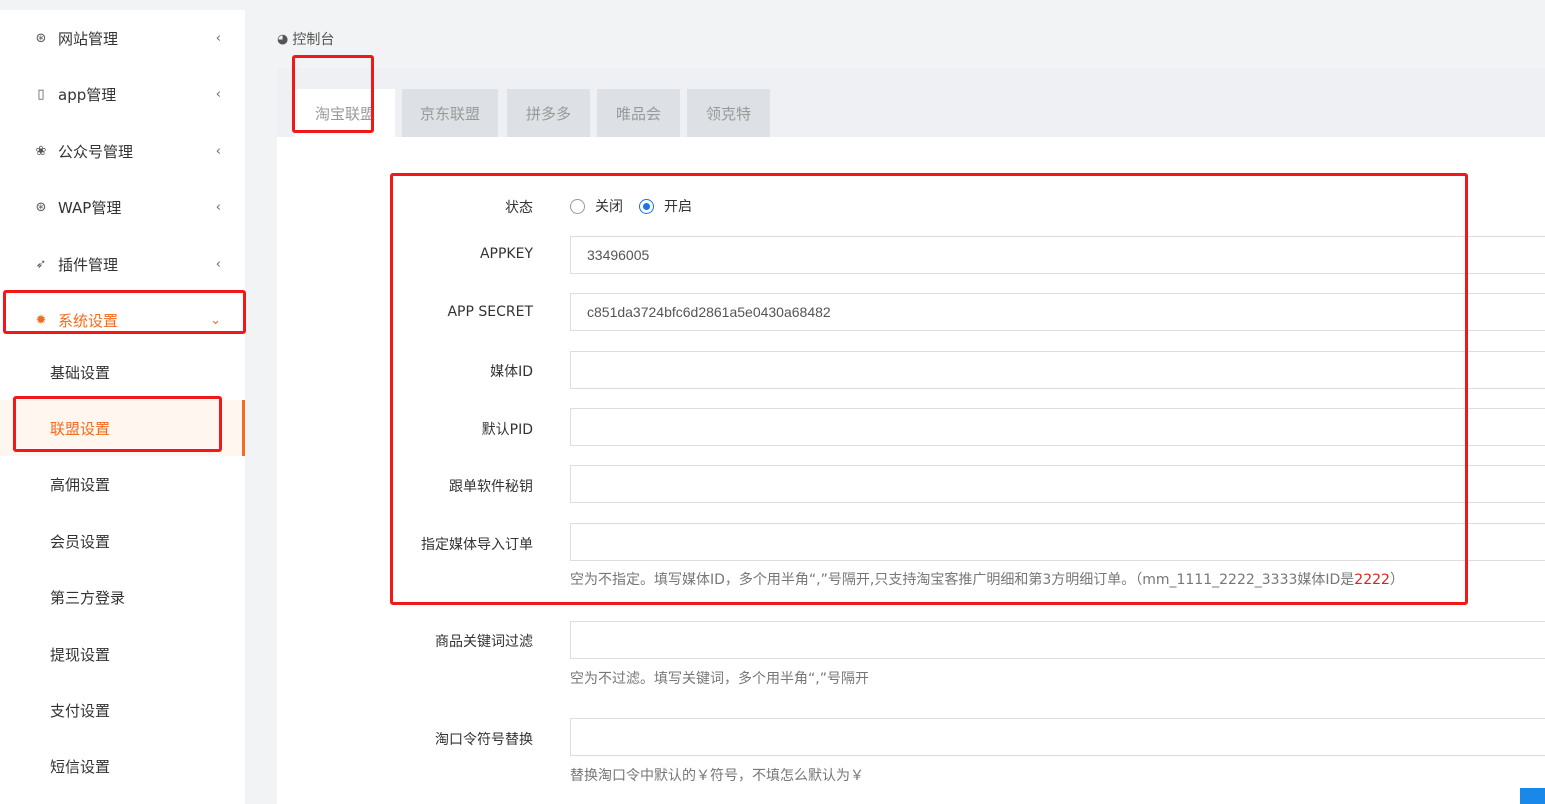 The height and width of the screenshot is (804, 1545). What do you see at coordinates (80, 428) in the screenshot?
I see `sidebar-subitem-label: 联盟设置` at bounding box center [80, 428].